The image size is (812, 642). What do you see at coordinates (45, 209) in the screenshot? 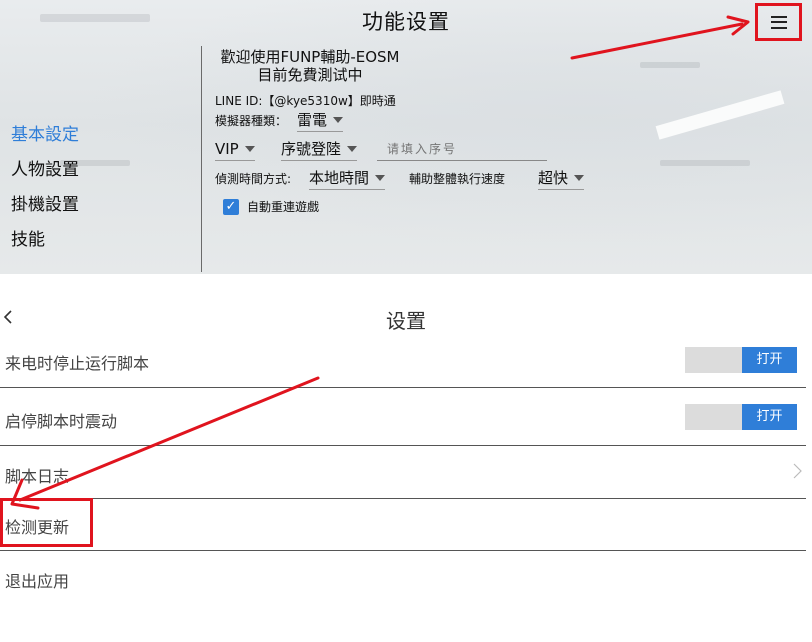
I see `nav-item-idle-settings: 掛機設置` at bounding box center [45, 209].